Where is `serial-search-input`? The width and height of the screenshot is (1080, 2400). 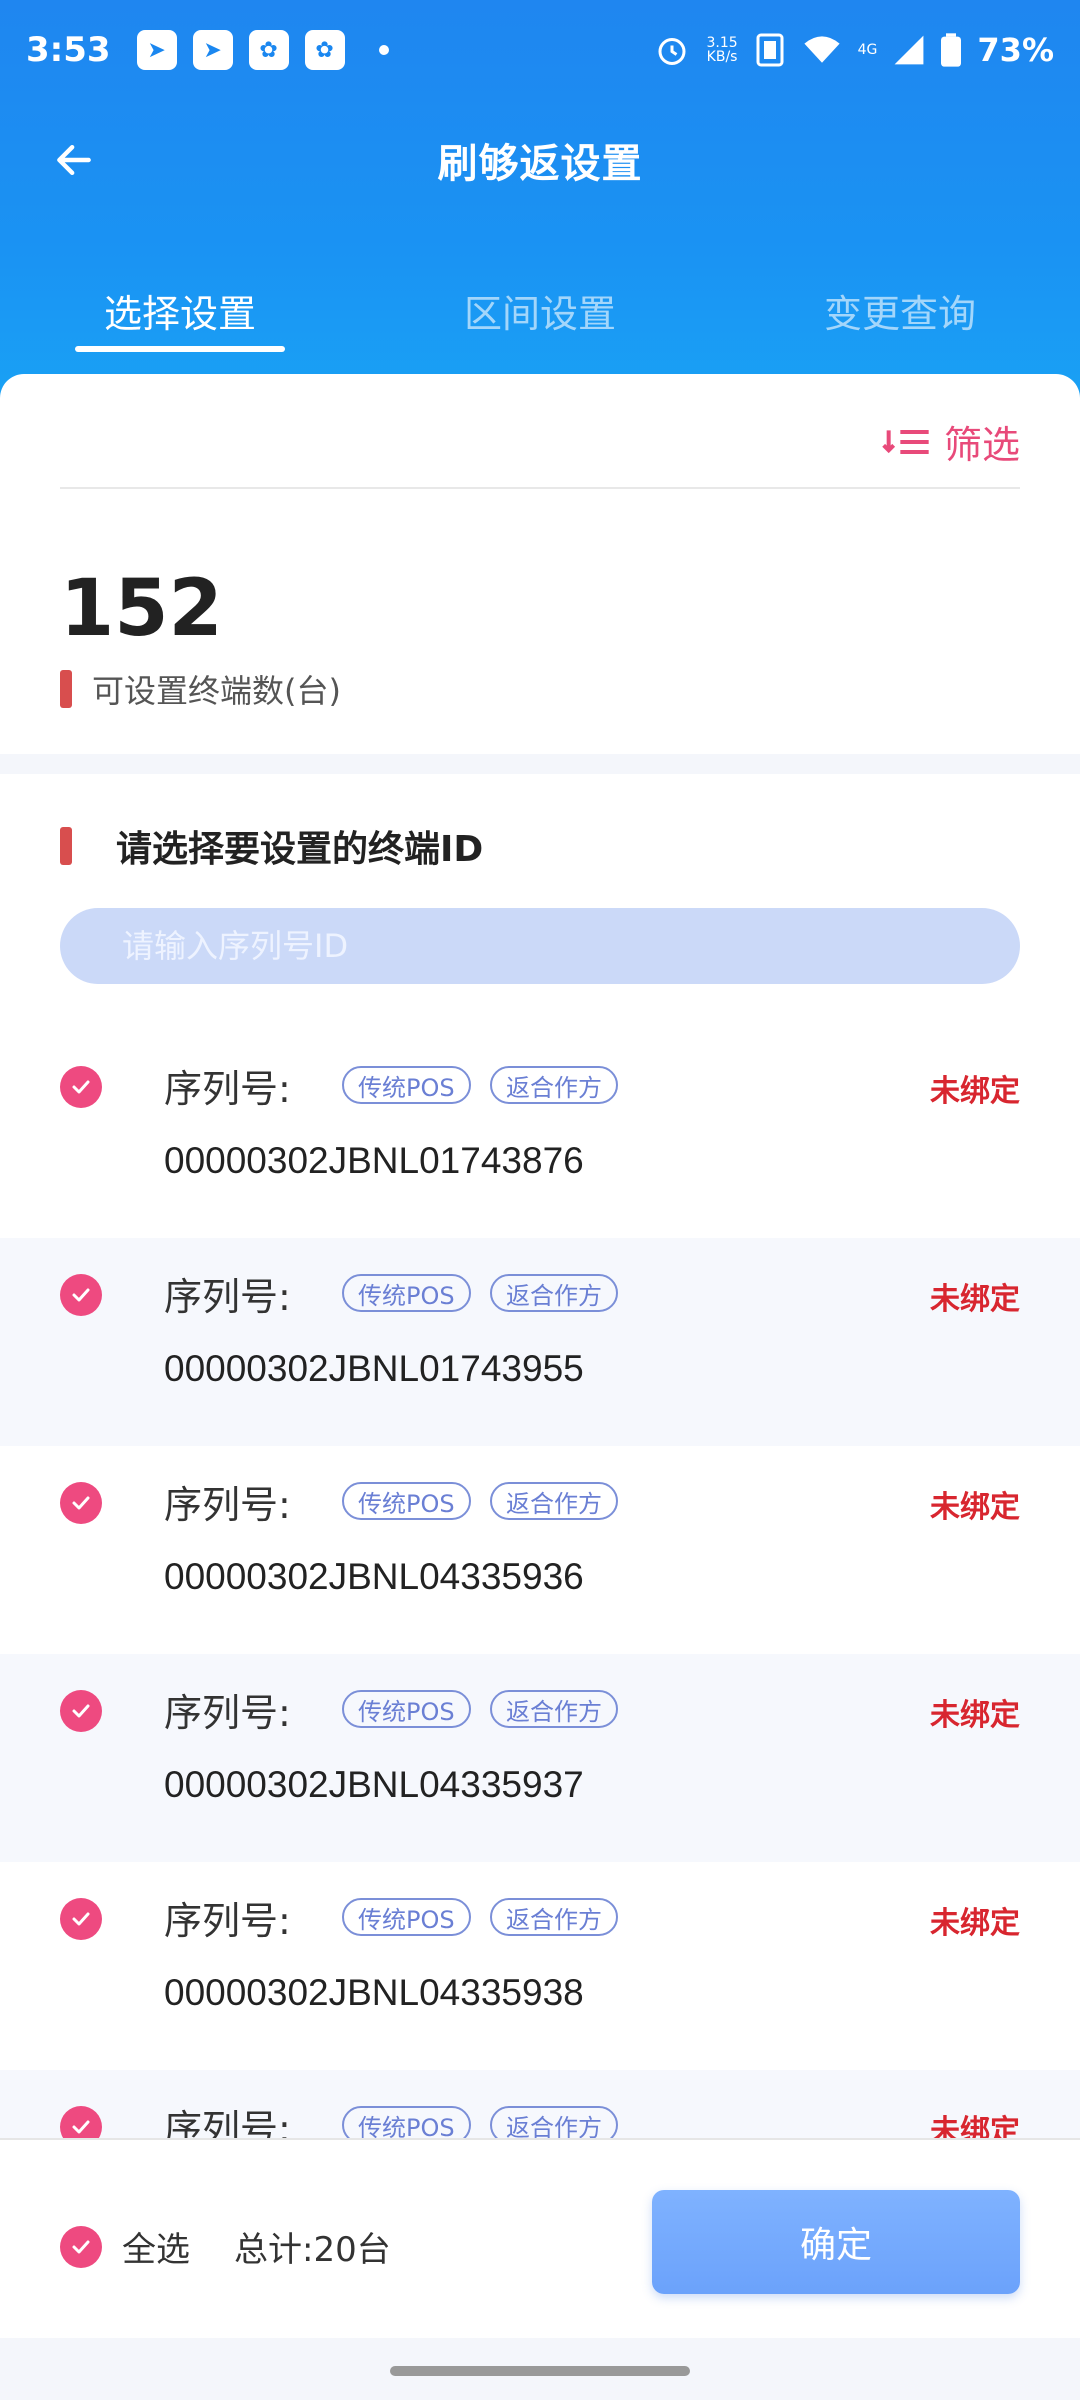
serial-search-input is located at coordinates (540, 946).